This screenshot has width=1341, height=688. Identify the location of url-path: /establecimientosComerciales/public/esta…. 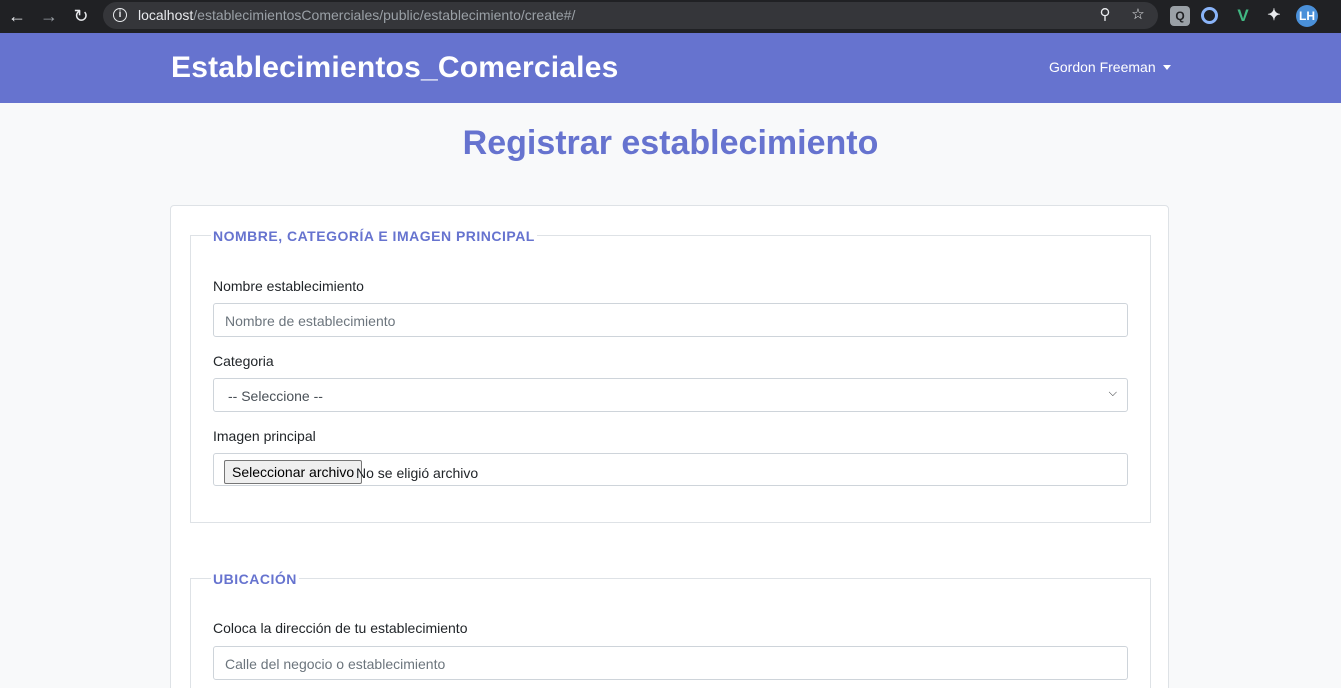
(384, 15).